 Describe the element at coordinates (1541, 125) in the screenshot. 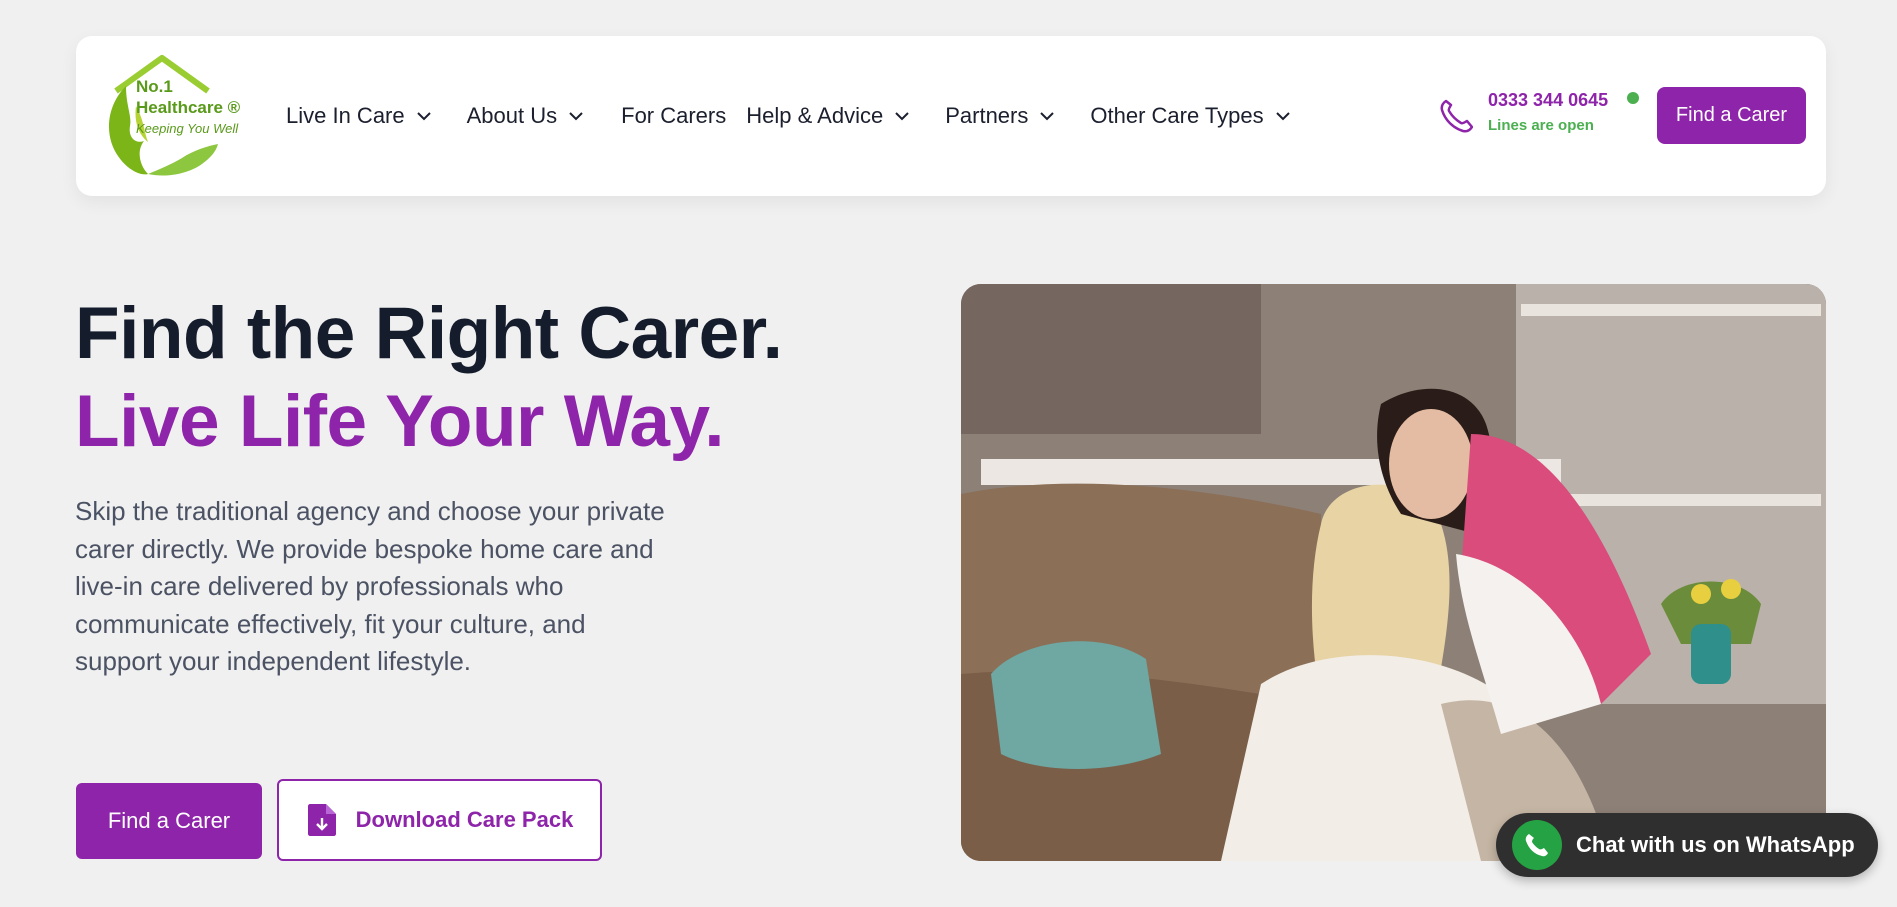

I see `lines-open-status: Lines are open` at that location.